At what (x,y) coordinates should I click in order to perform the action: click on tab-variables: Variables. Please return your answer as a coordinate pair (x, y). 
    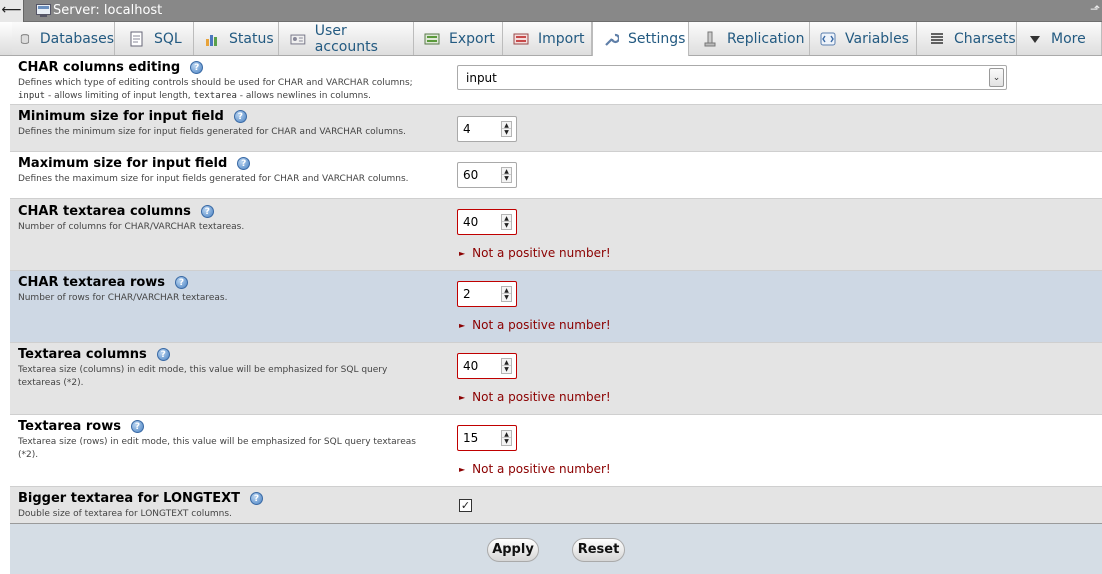
    Looking at the image, I should click on (863, 38).